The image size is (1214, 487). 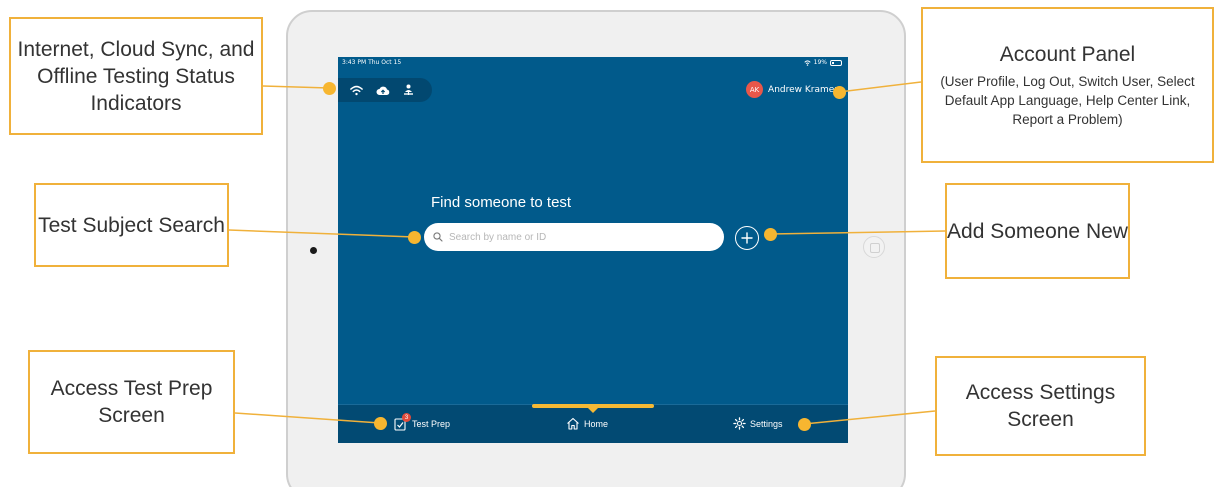 What do you see at coordinates (807, 63) in the screenshot?
I see `wifi-status-icon` at bounding box center [807, 63].